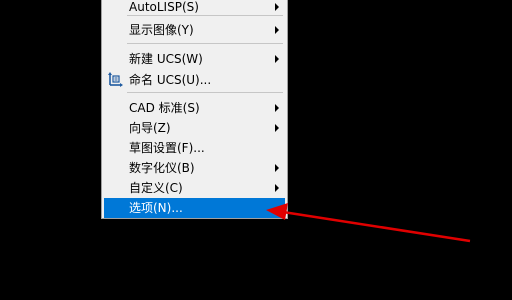 The image size is (512, 300). What do you see at coordinates (162, 168) in the screenshot?
I see `menu-item-label: 数字化仪(B)` at bounding box center [162, 168].